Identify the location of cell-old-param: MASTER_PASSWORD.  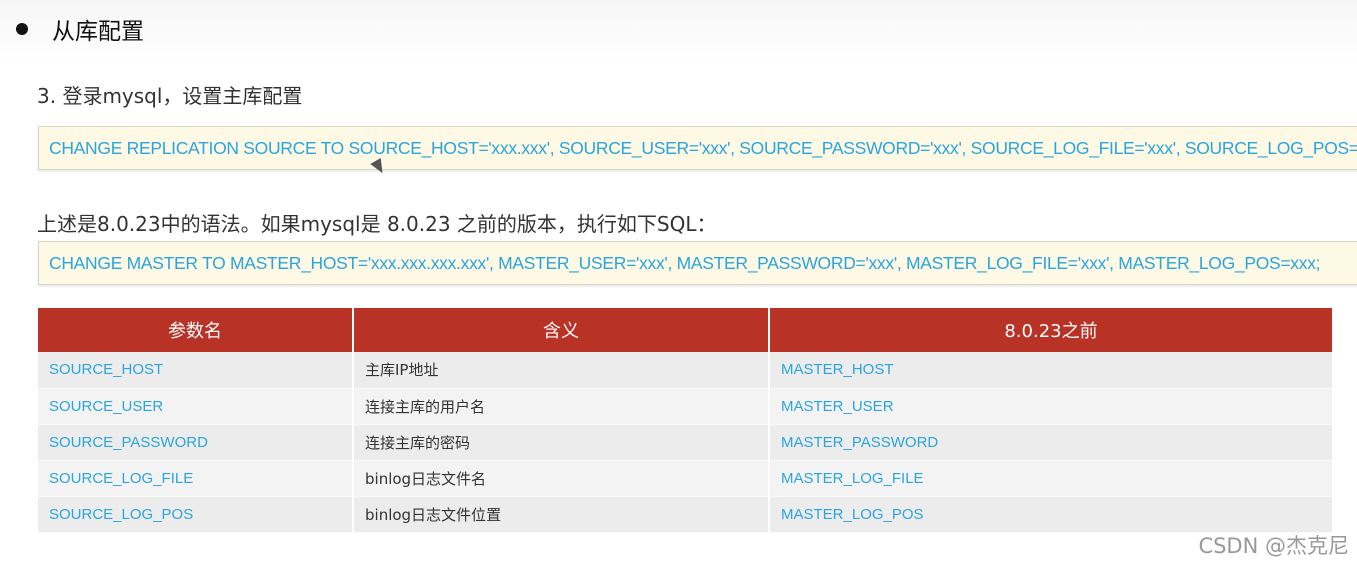
(1050, 442).